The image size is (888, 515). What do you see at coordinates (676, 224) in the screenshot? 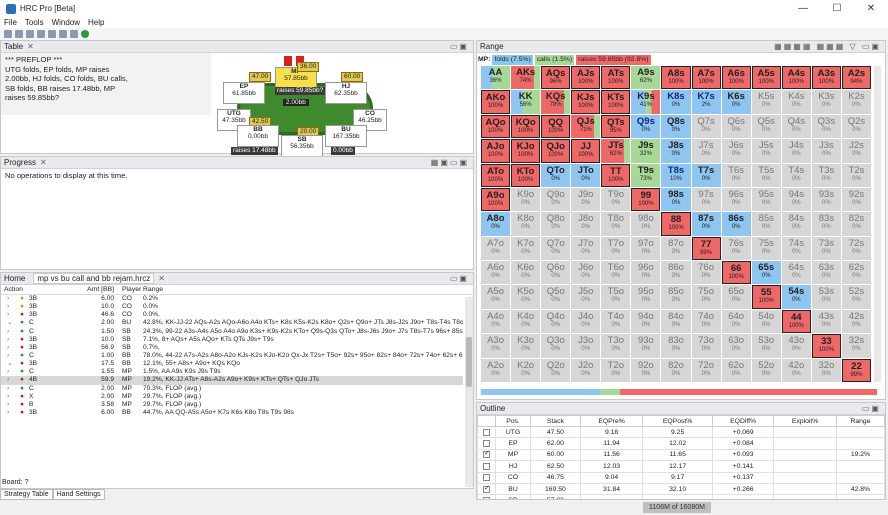
I see `range-cell: 88 100%` at bounding box center [676, 224].